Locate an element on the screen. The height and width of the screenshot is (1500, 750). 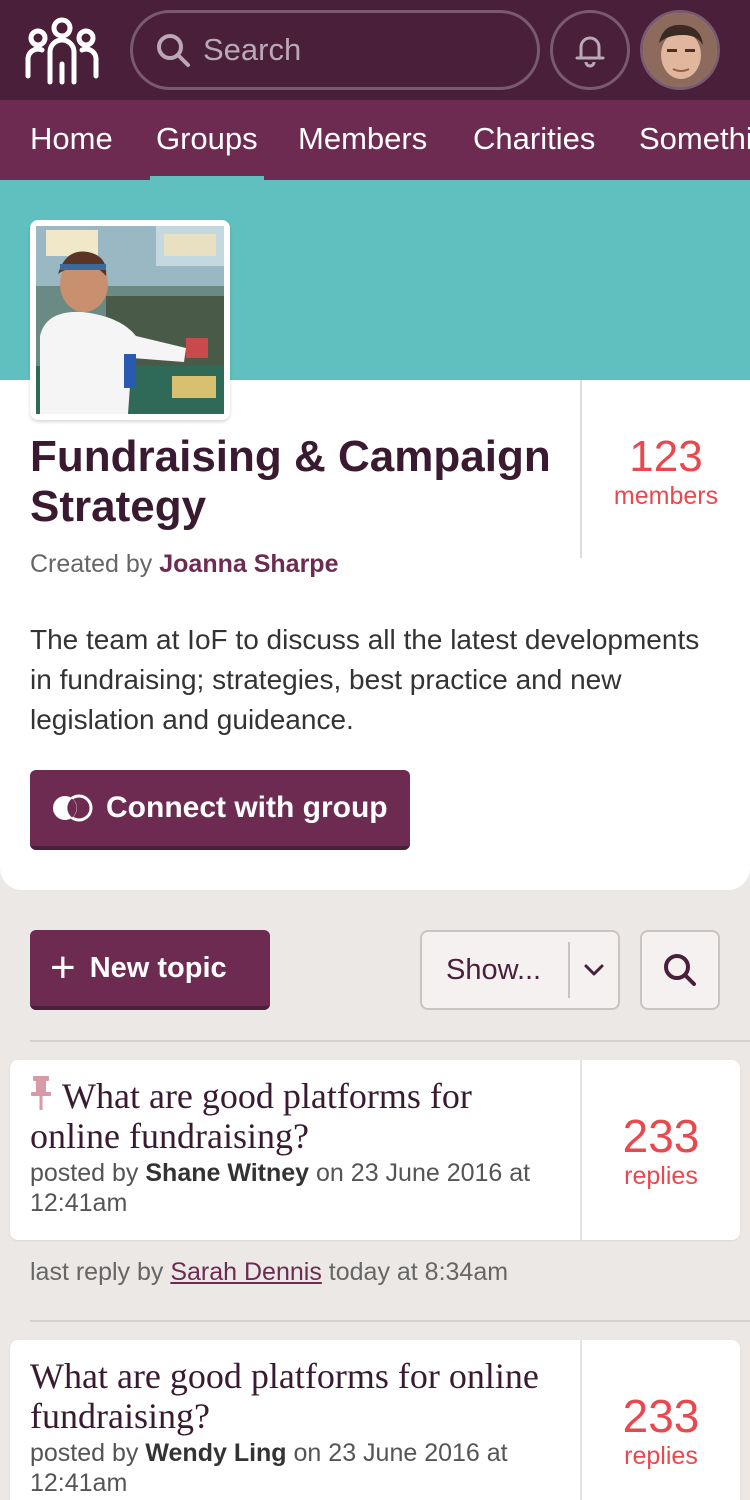
chevron-down-icon is located at coordinates (594, 970).